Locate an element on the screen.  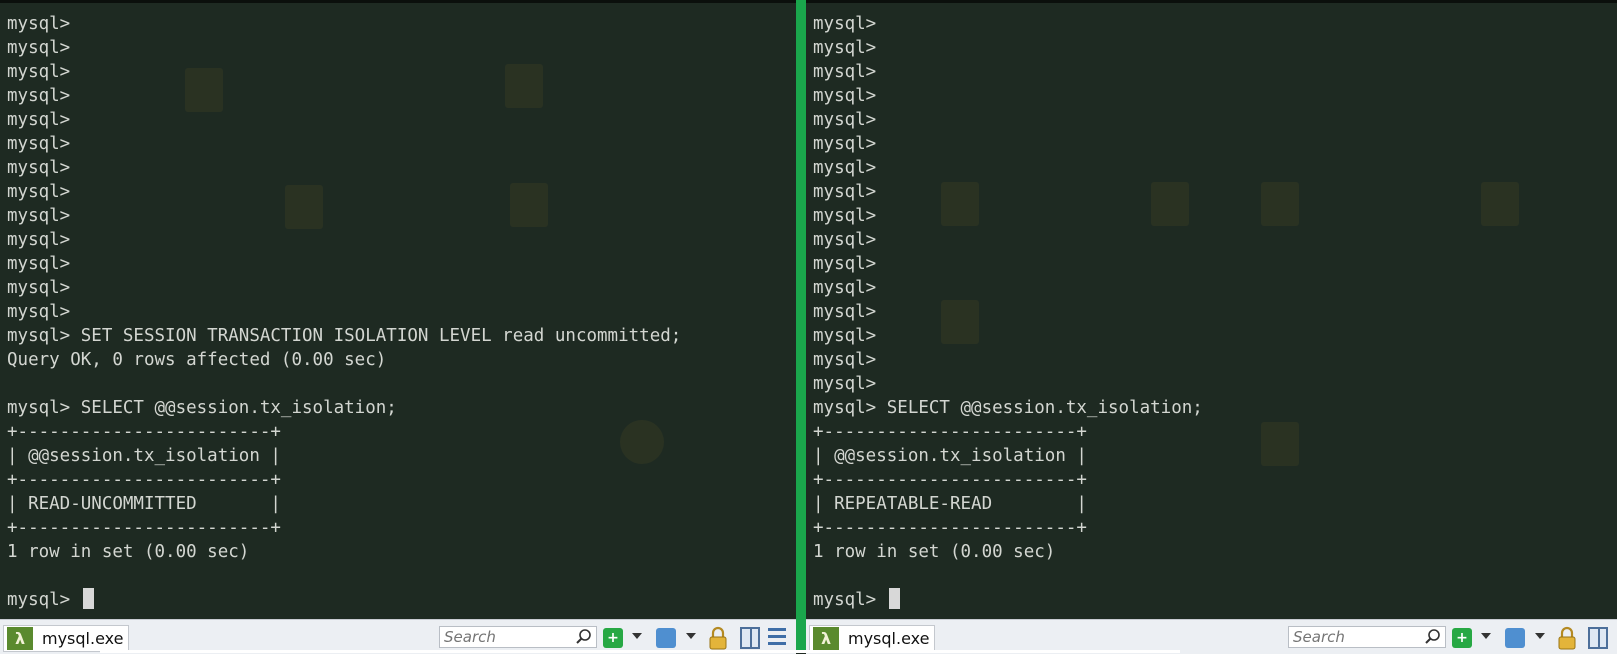
tab-mysql-right: λ mysql.exe is located at coordinates (872, 638).